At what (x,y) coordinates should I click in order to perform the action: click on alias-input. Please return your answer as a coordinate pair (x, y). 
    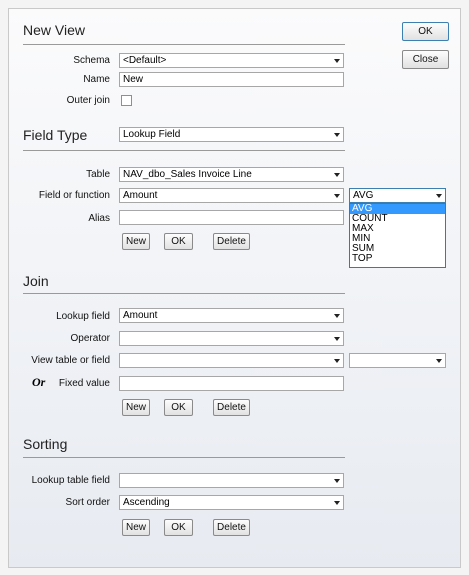
    Looking at the image, I should click on (231, 217).